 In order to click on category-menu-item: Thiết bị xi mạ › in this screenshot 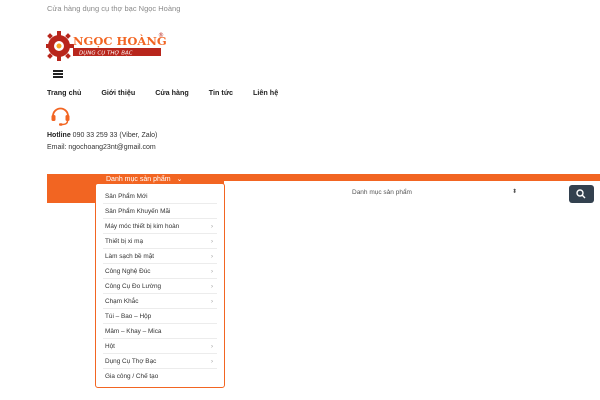, I will do `click(160, 241)`.